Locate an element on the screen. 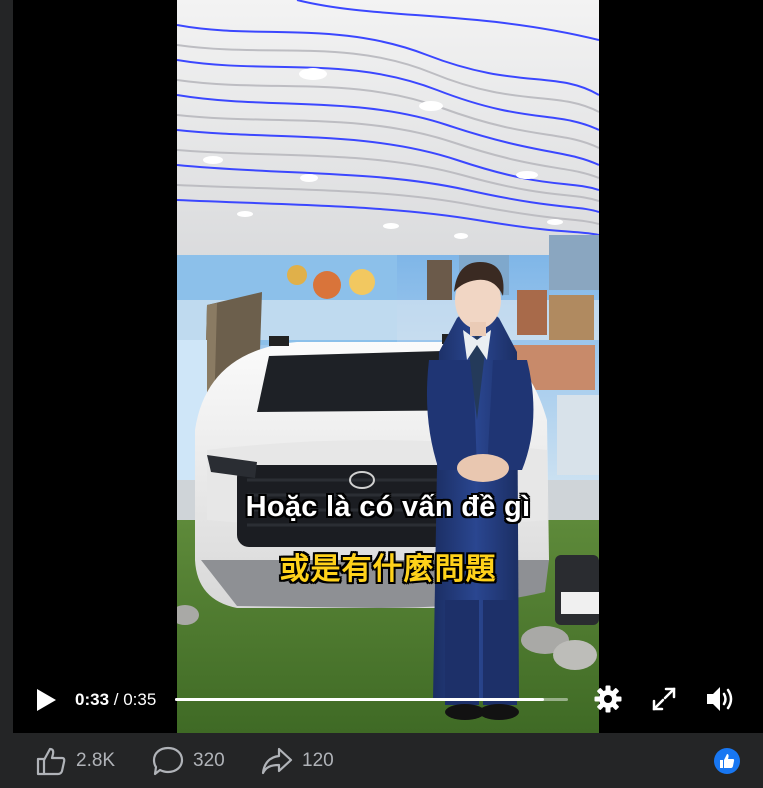  progress-track is located at coordinates (371, 699).